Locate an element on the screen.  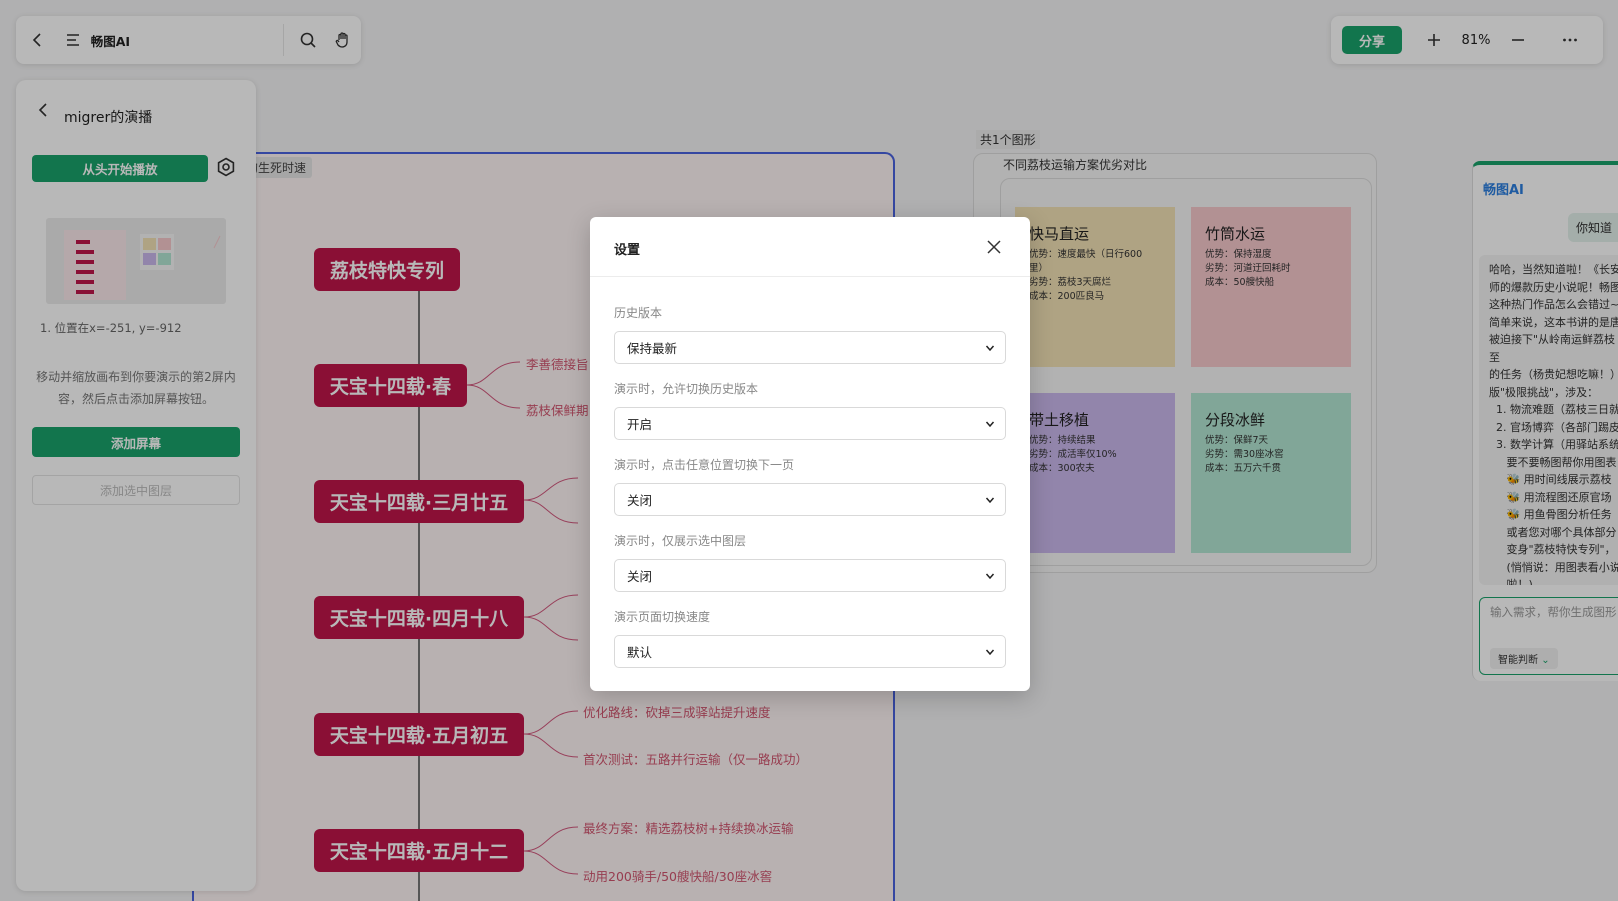
close-button is located at coordinates (994, 247).